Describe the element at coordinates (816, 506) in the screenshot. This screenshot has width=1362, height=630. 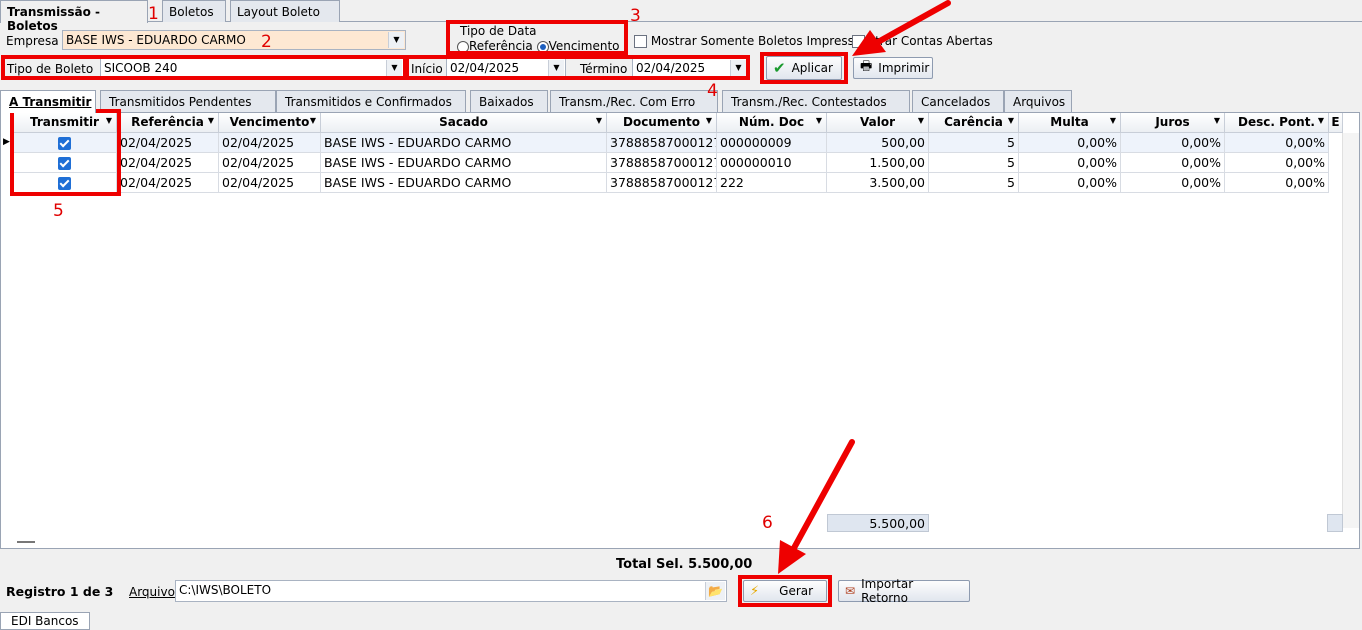
I see `arrow-to-gerar-icon` at that location.